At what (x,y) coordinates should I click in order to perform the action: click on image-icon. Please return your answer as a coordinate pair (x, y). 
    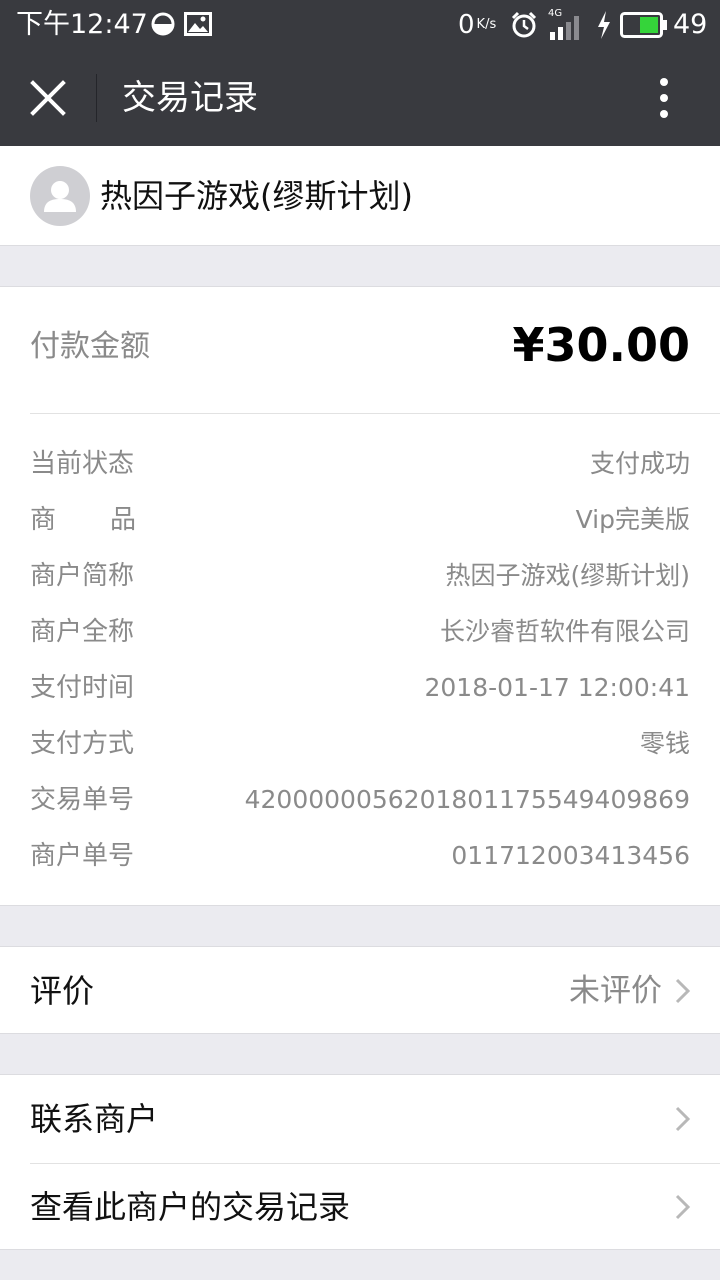
    Looking at the image, I should click on (198, 24).